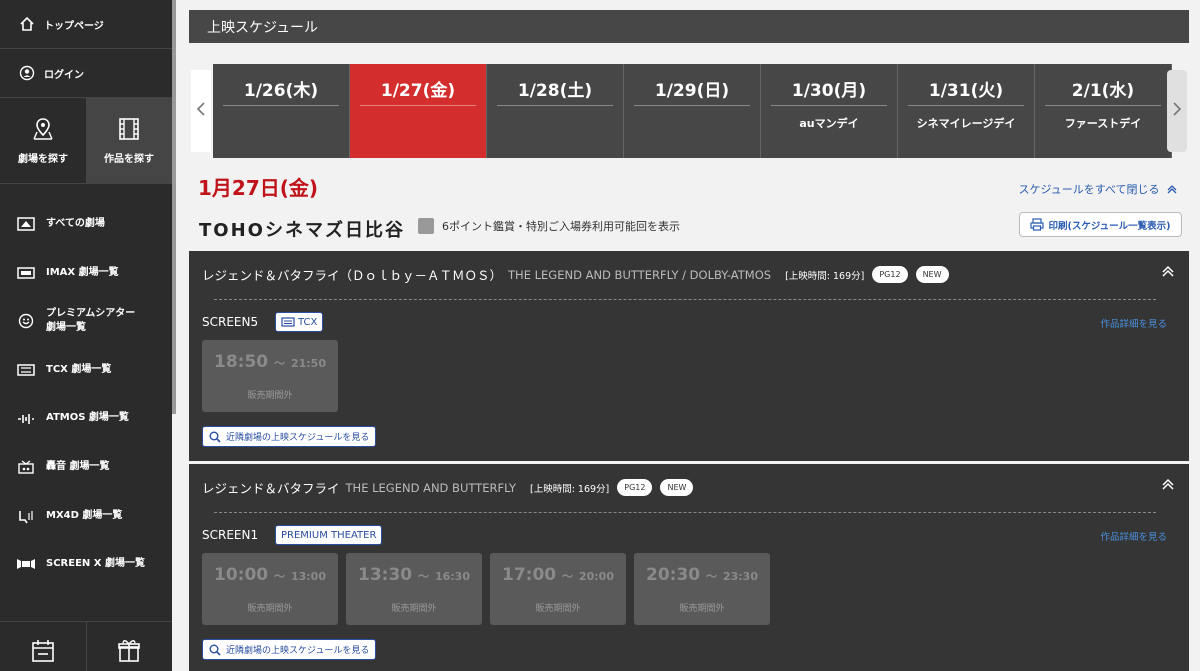  What do you see at coordinates (43, 652) in the screenshot?
I see `calendar-icon` at bounding box center [43, 652].